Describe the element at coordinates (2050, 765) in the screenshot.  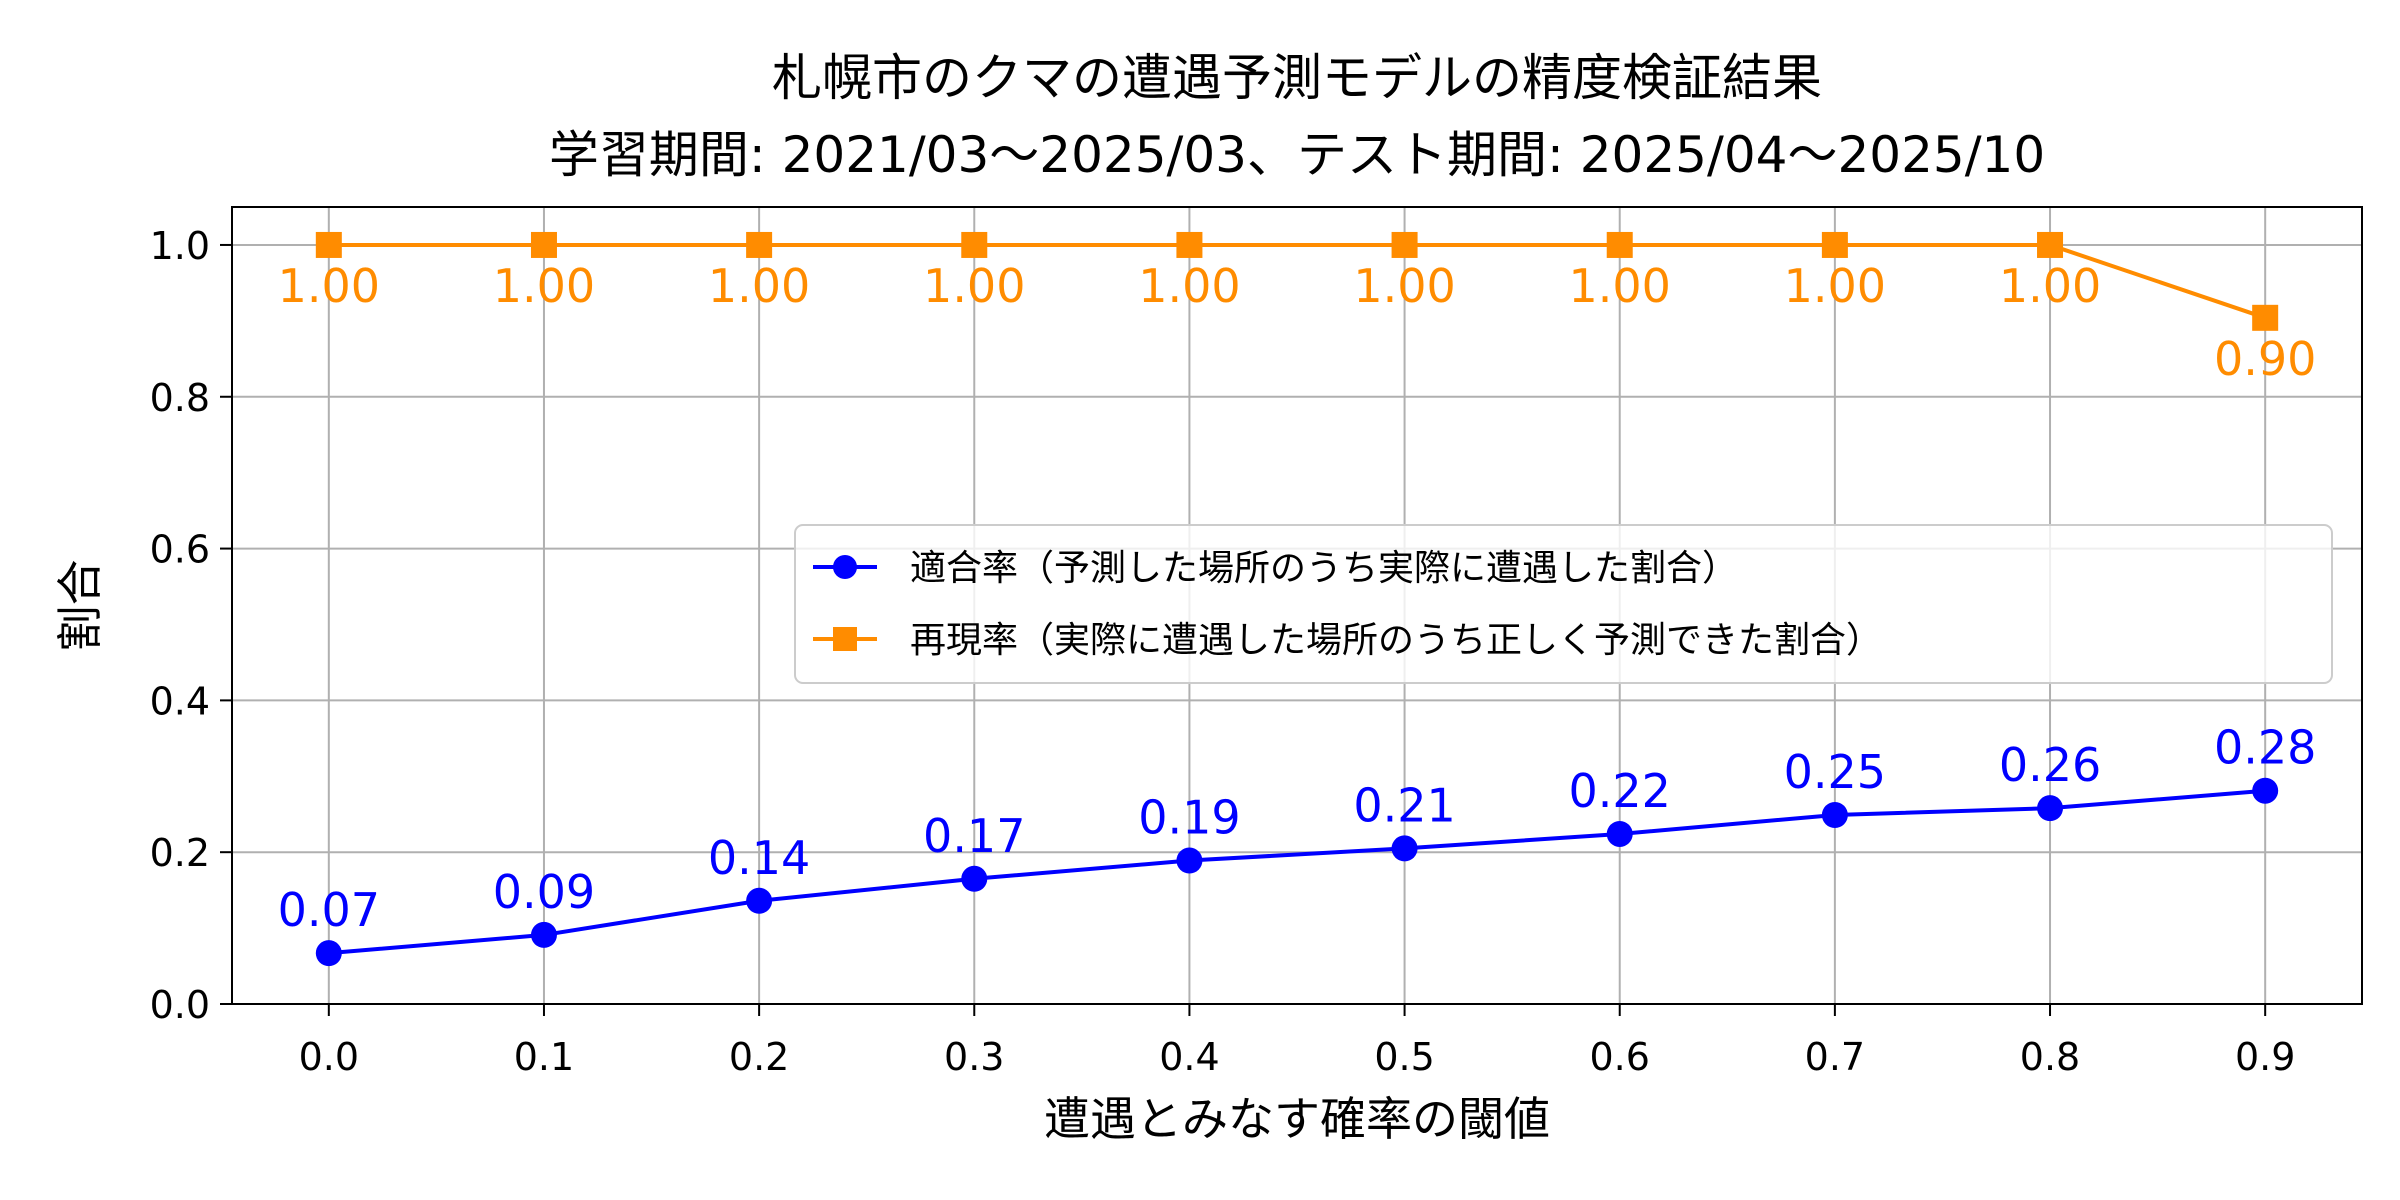
I see `data-label: 0.26` at that location.